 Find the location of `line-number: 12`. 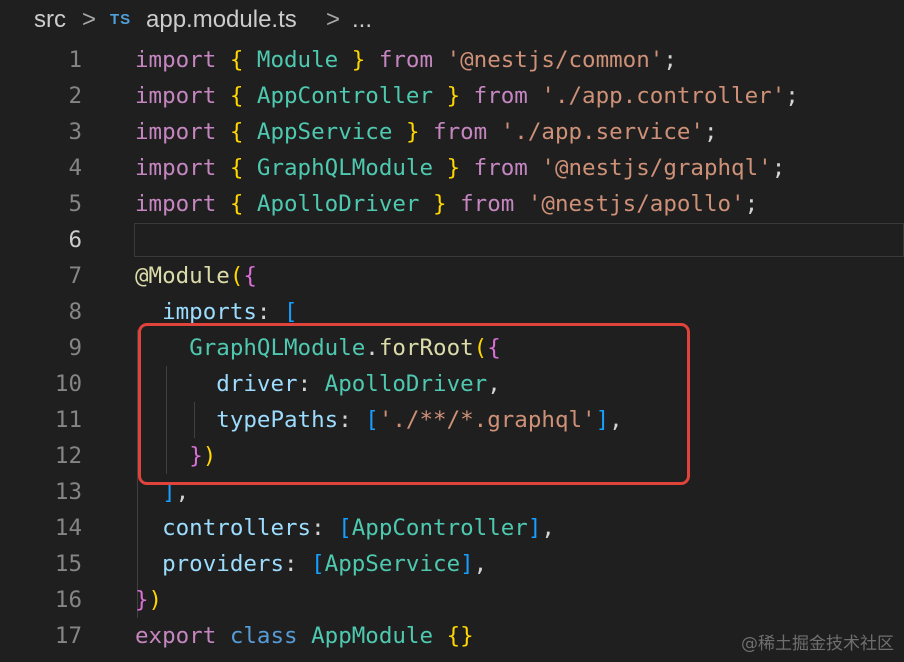

line-number: 12 is located at coordinates (68, 456).